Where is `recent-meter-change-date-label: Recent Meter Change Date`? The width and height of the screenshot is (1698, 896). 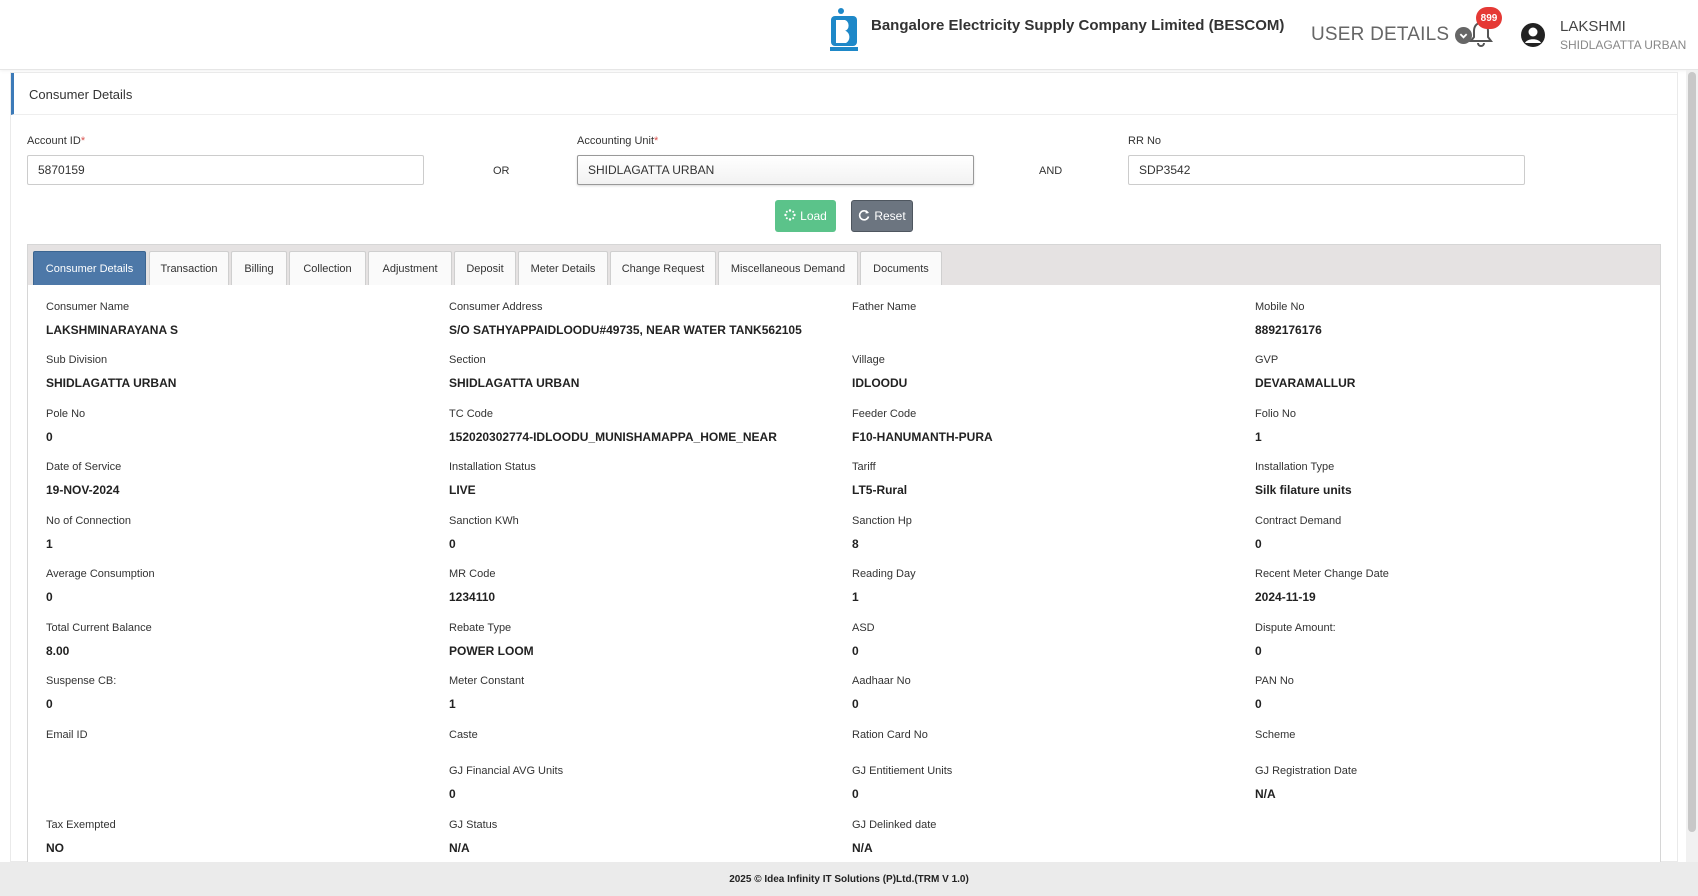
recent-meter-change-date-label: Recent Meter Change Date is located at coordinates (1322, 574).